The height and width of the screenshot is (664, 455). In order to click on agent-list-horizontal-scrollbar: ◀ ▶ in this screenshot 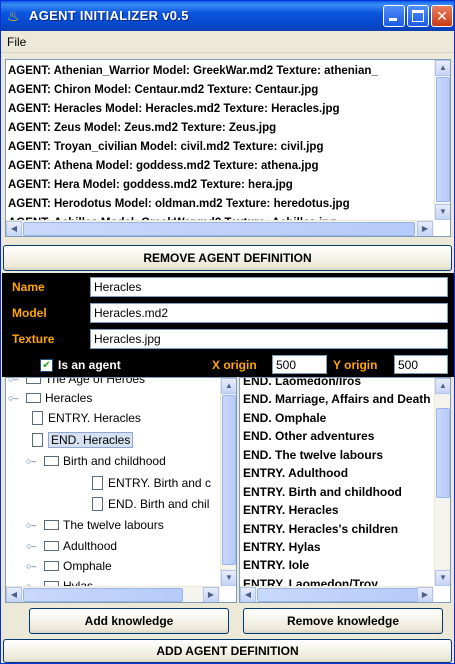, I will do `click(220, 228)`.